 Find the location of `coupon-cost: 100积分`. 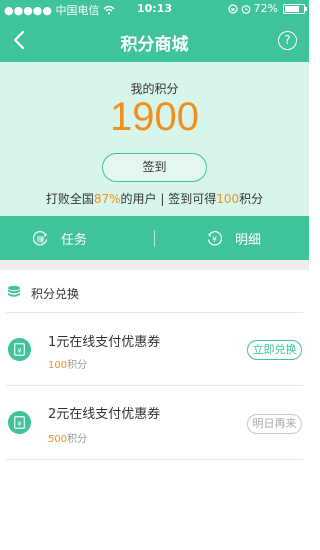

coupon-cost: 100积分 is located at coordinates (67, 363).